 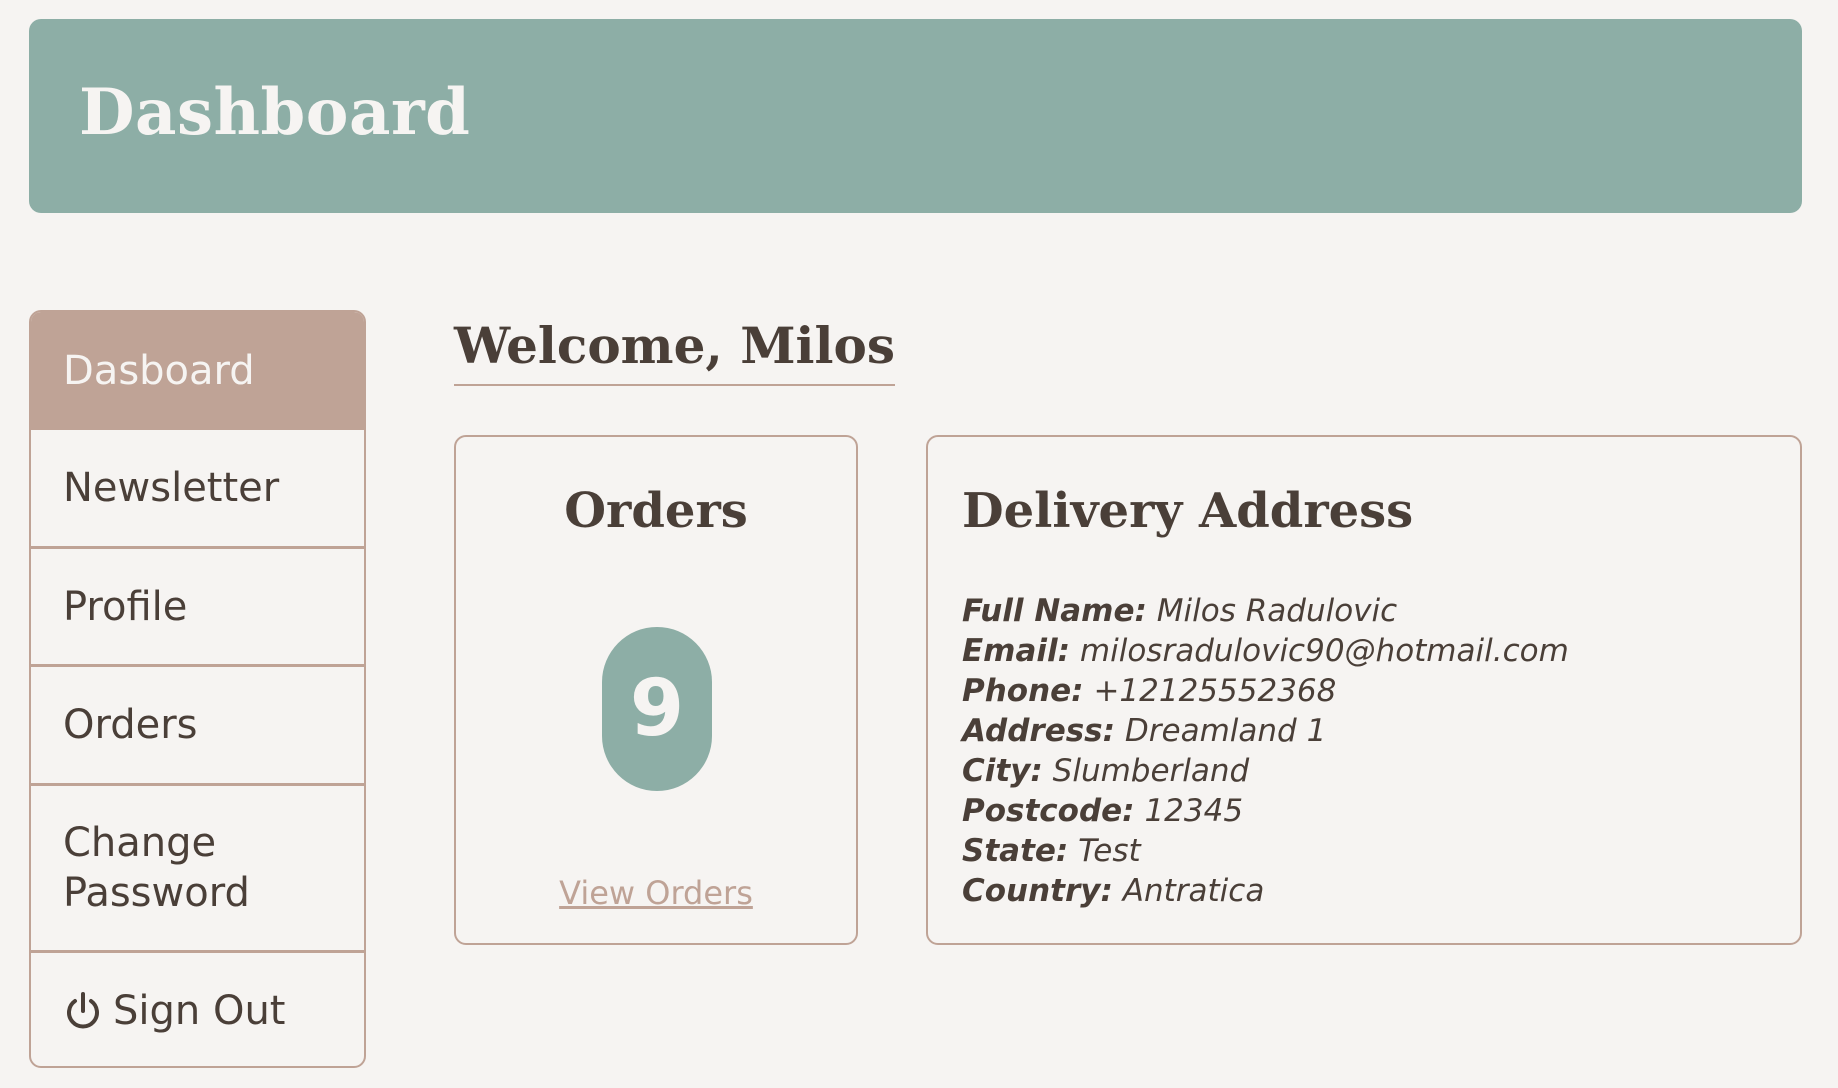 I want to click on address-field-address: Address: Dreamland 1, so click(x=1265, y=731).